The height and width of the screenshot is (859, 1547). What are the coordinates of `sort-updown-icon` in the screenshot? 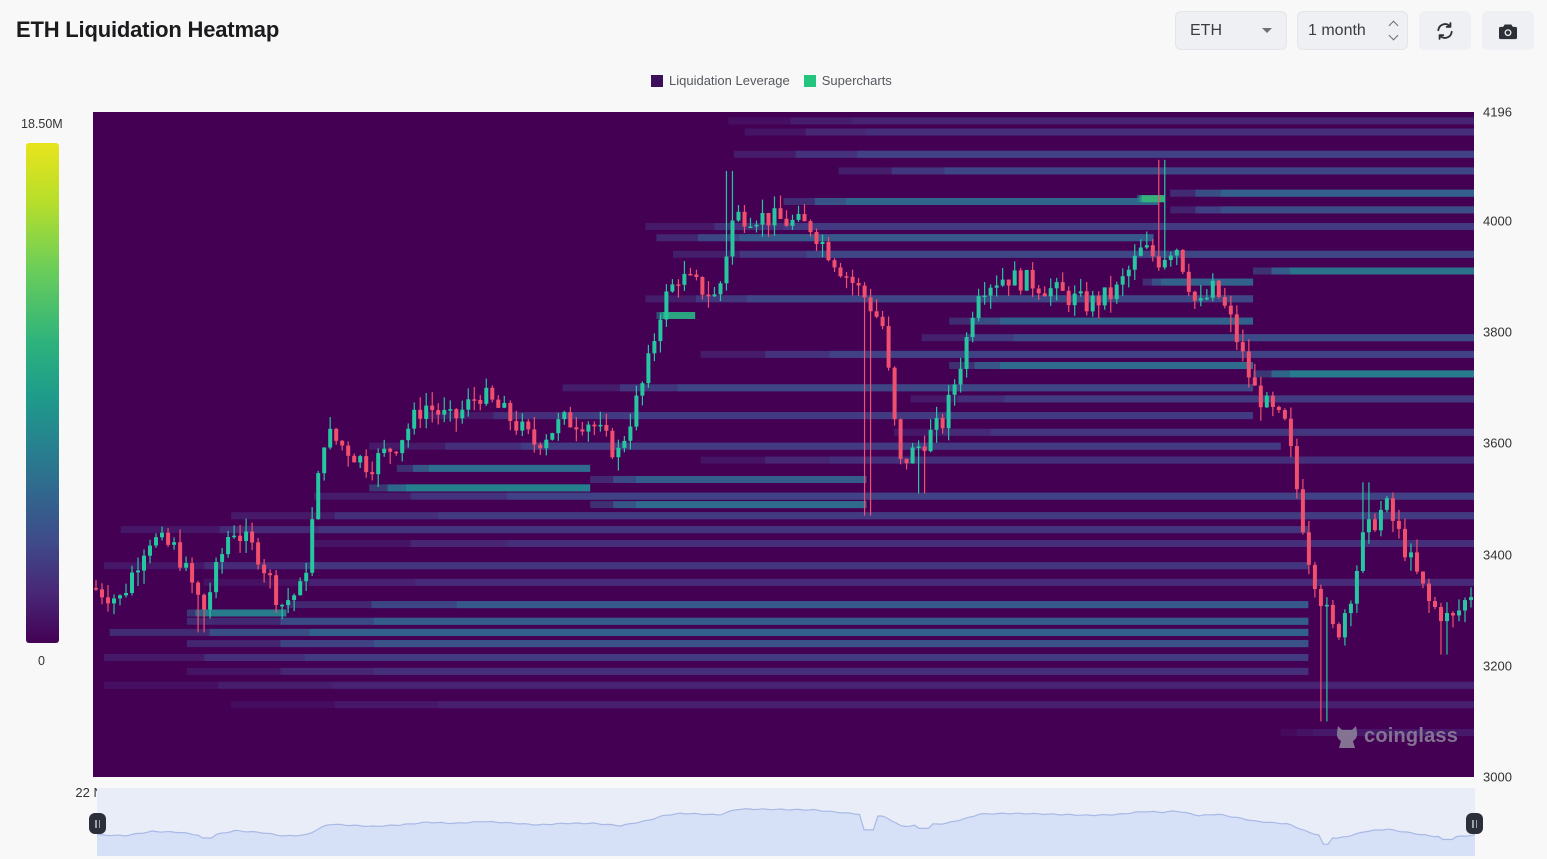 It's located at (1393, 30).